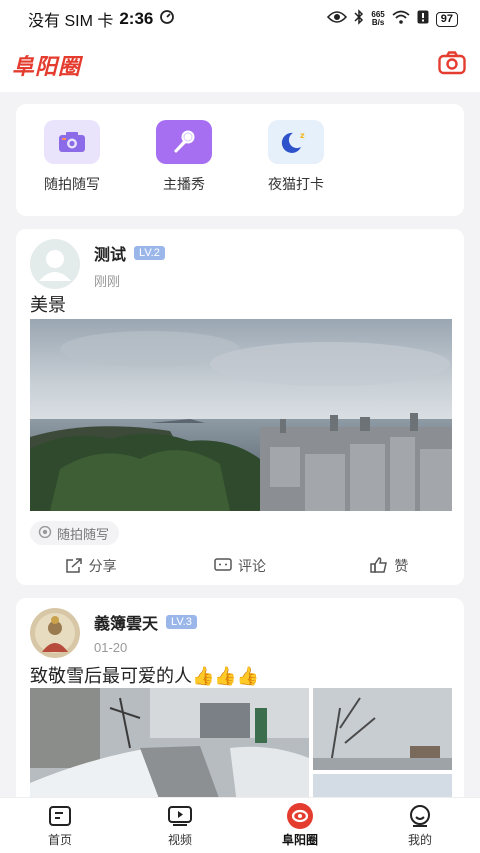 This screenshot has width=480, height=853. I want to click on quick-actions-card: 随拍随写 主播秀 z 夜猫打卡, so click(240, 160).